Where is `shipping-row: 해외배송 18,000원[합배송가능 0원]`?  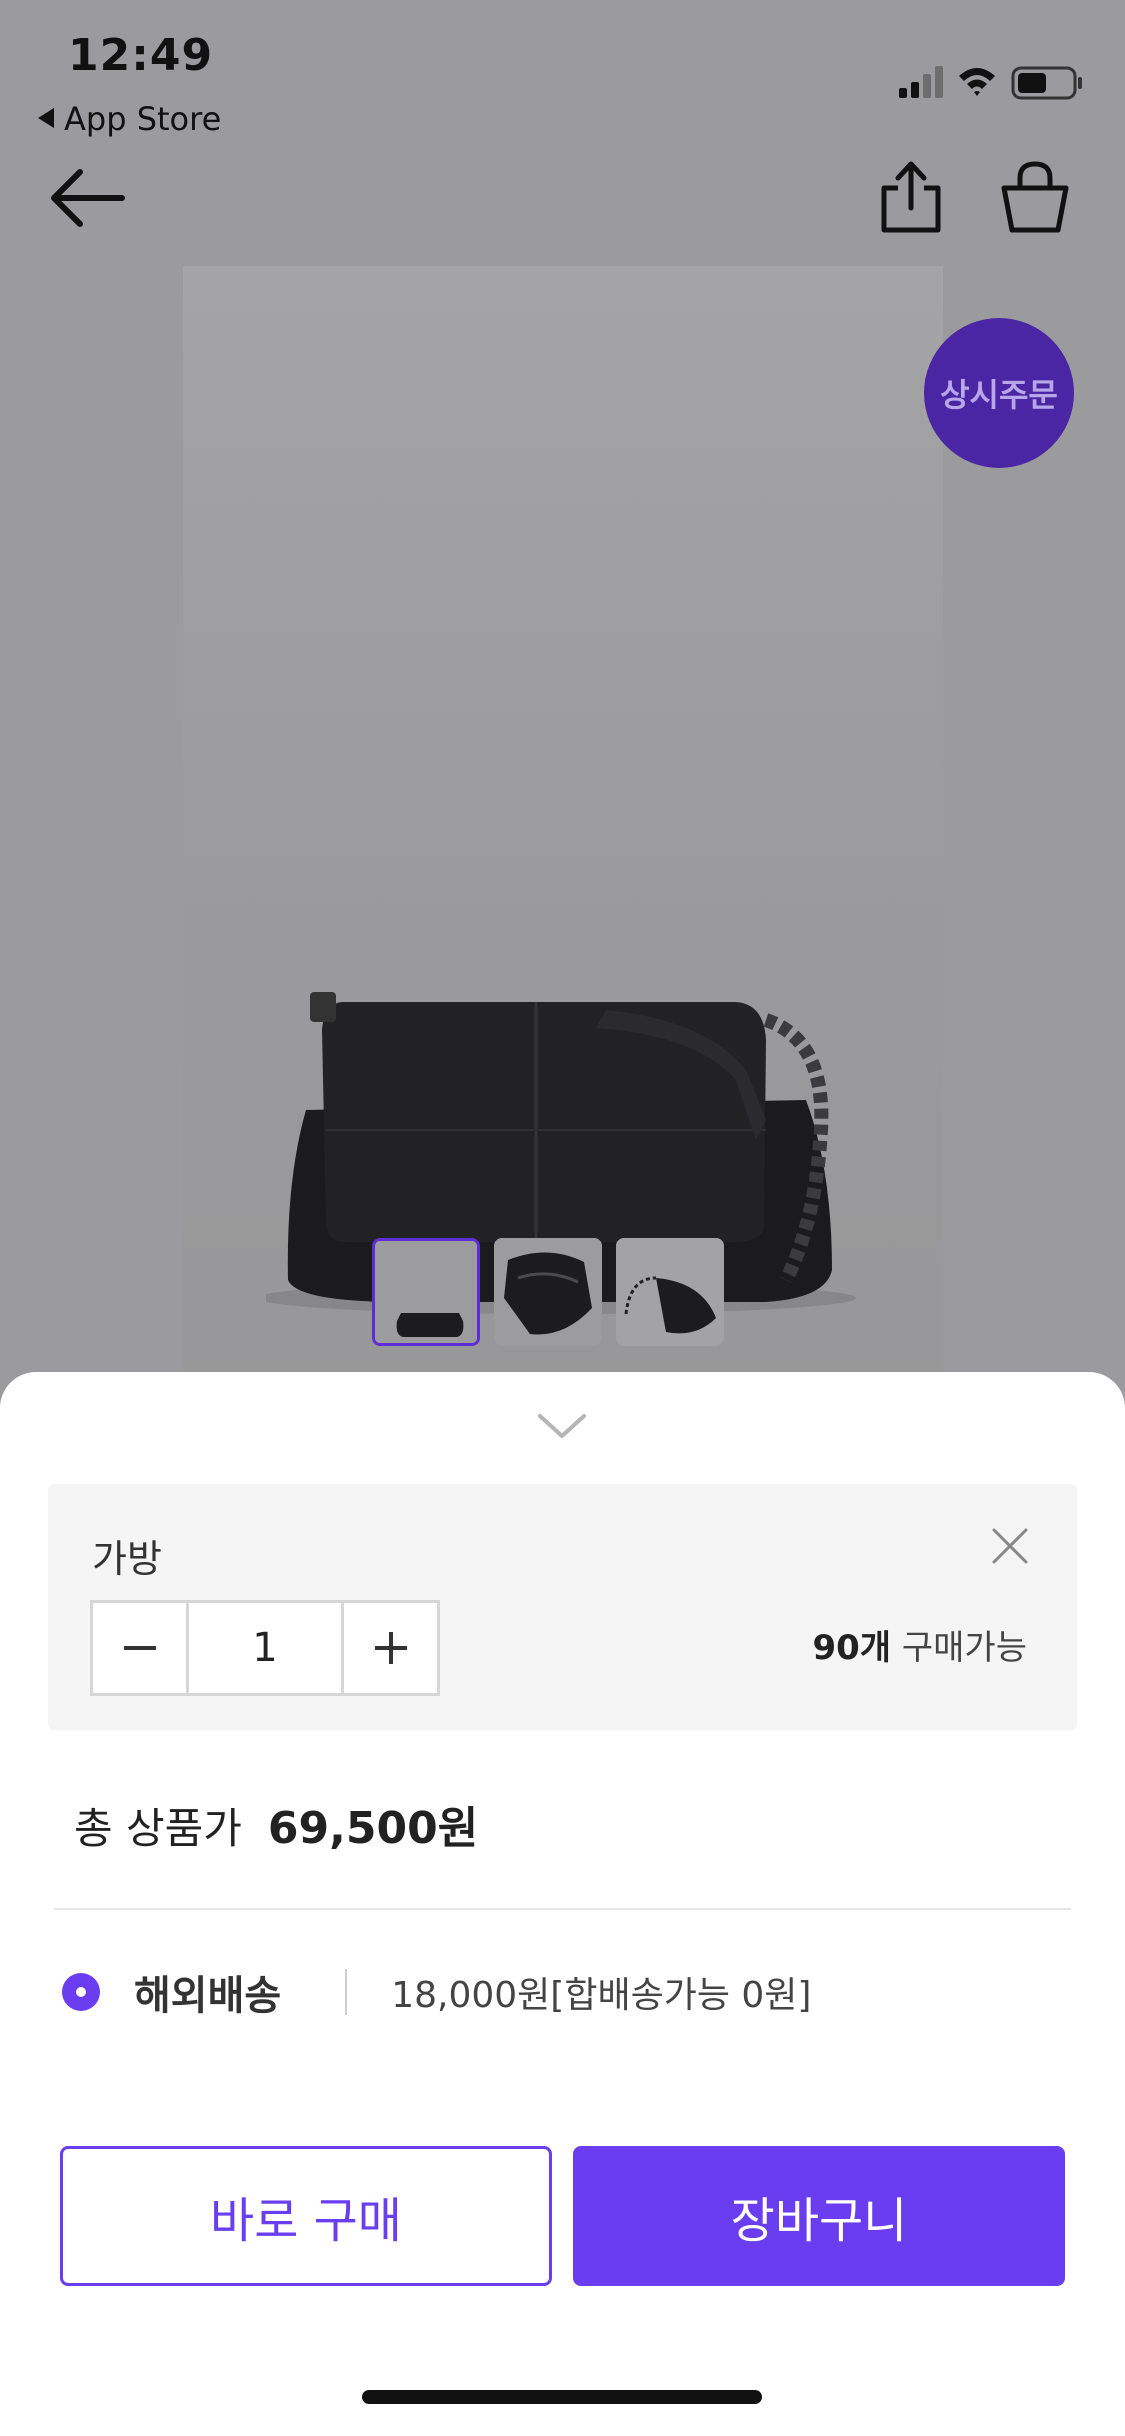
shipping-row: 해외배송 18,000원[합배송가능 0원] is located at coordinates (436, 1992).